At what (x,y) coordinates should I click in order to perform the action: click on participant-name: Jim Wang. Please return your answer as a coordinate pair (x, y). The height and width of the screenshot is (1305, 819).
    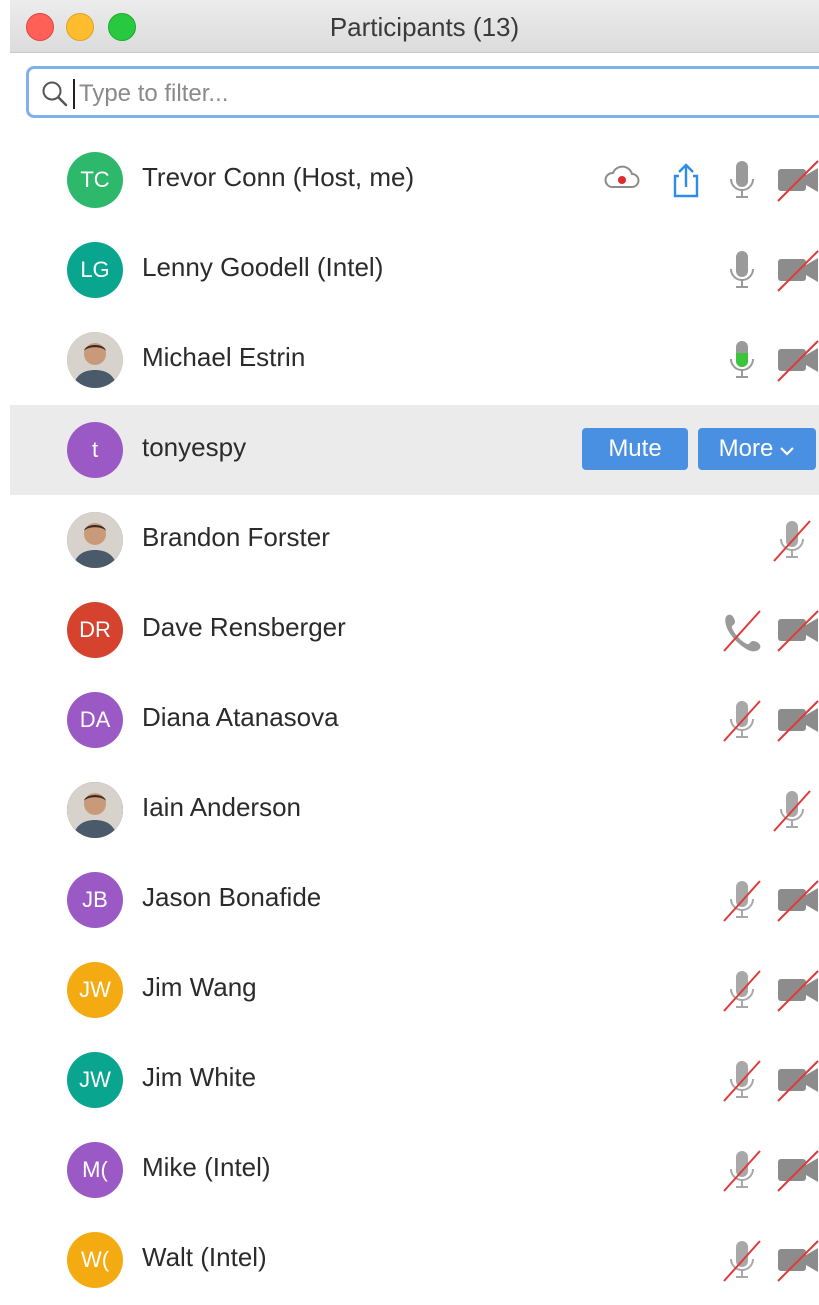
    Looking at the image, I should click on (199, 987).